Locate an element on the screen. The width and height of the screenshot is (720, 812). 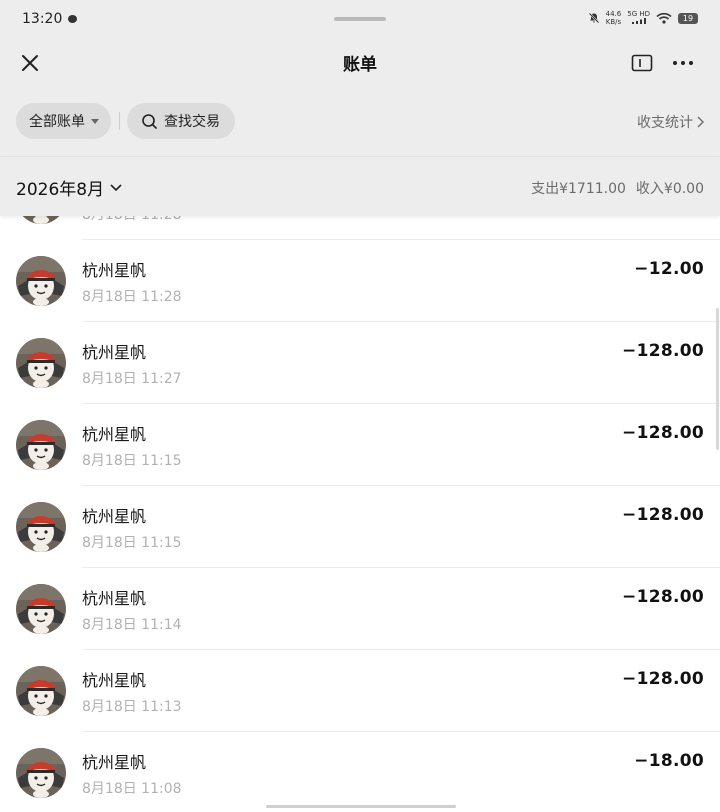
transaction-time: 8月18日 11:28 is located at coordinates (132, 297).